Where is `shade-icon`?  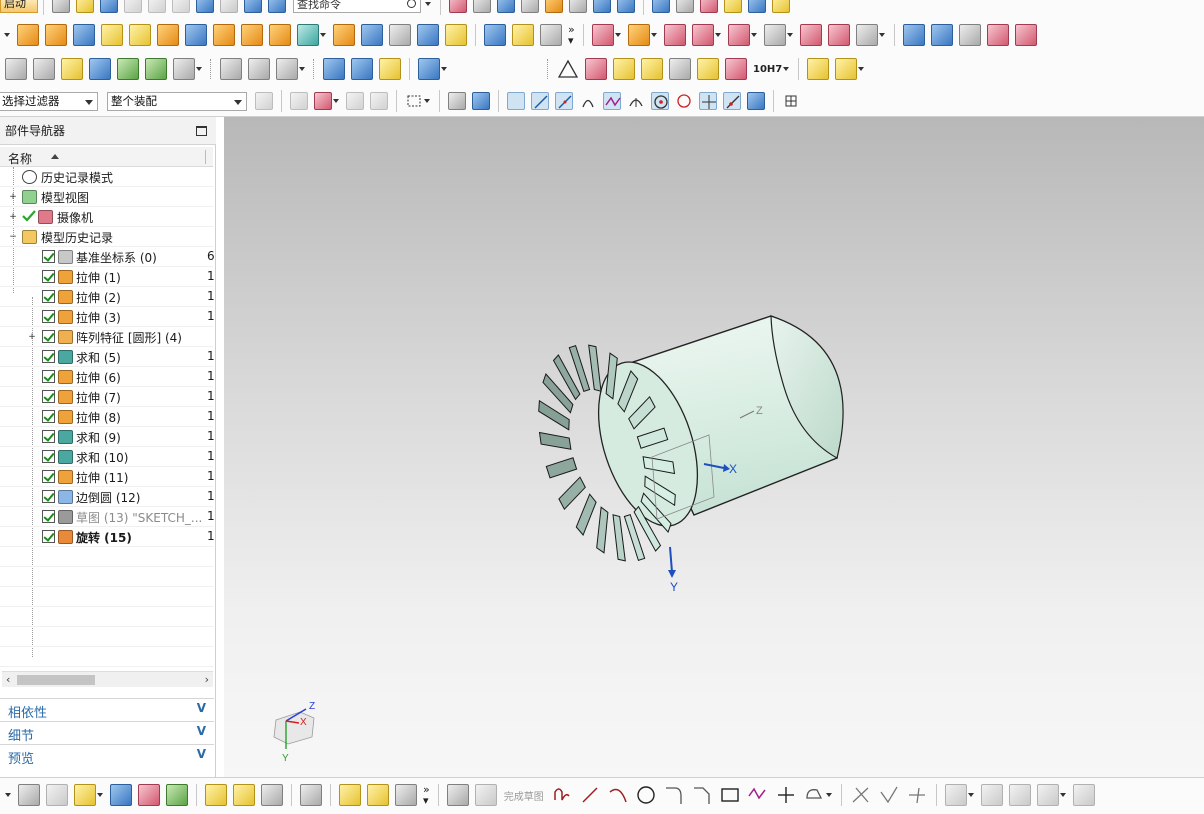 shade-icon is located at coordinates (554, 6).